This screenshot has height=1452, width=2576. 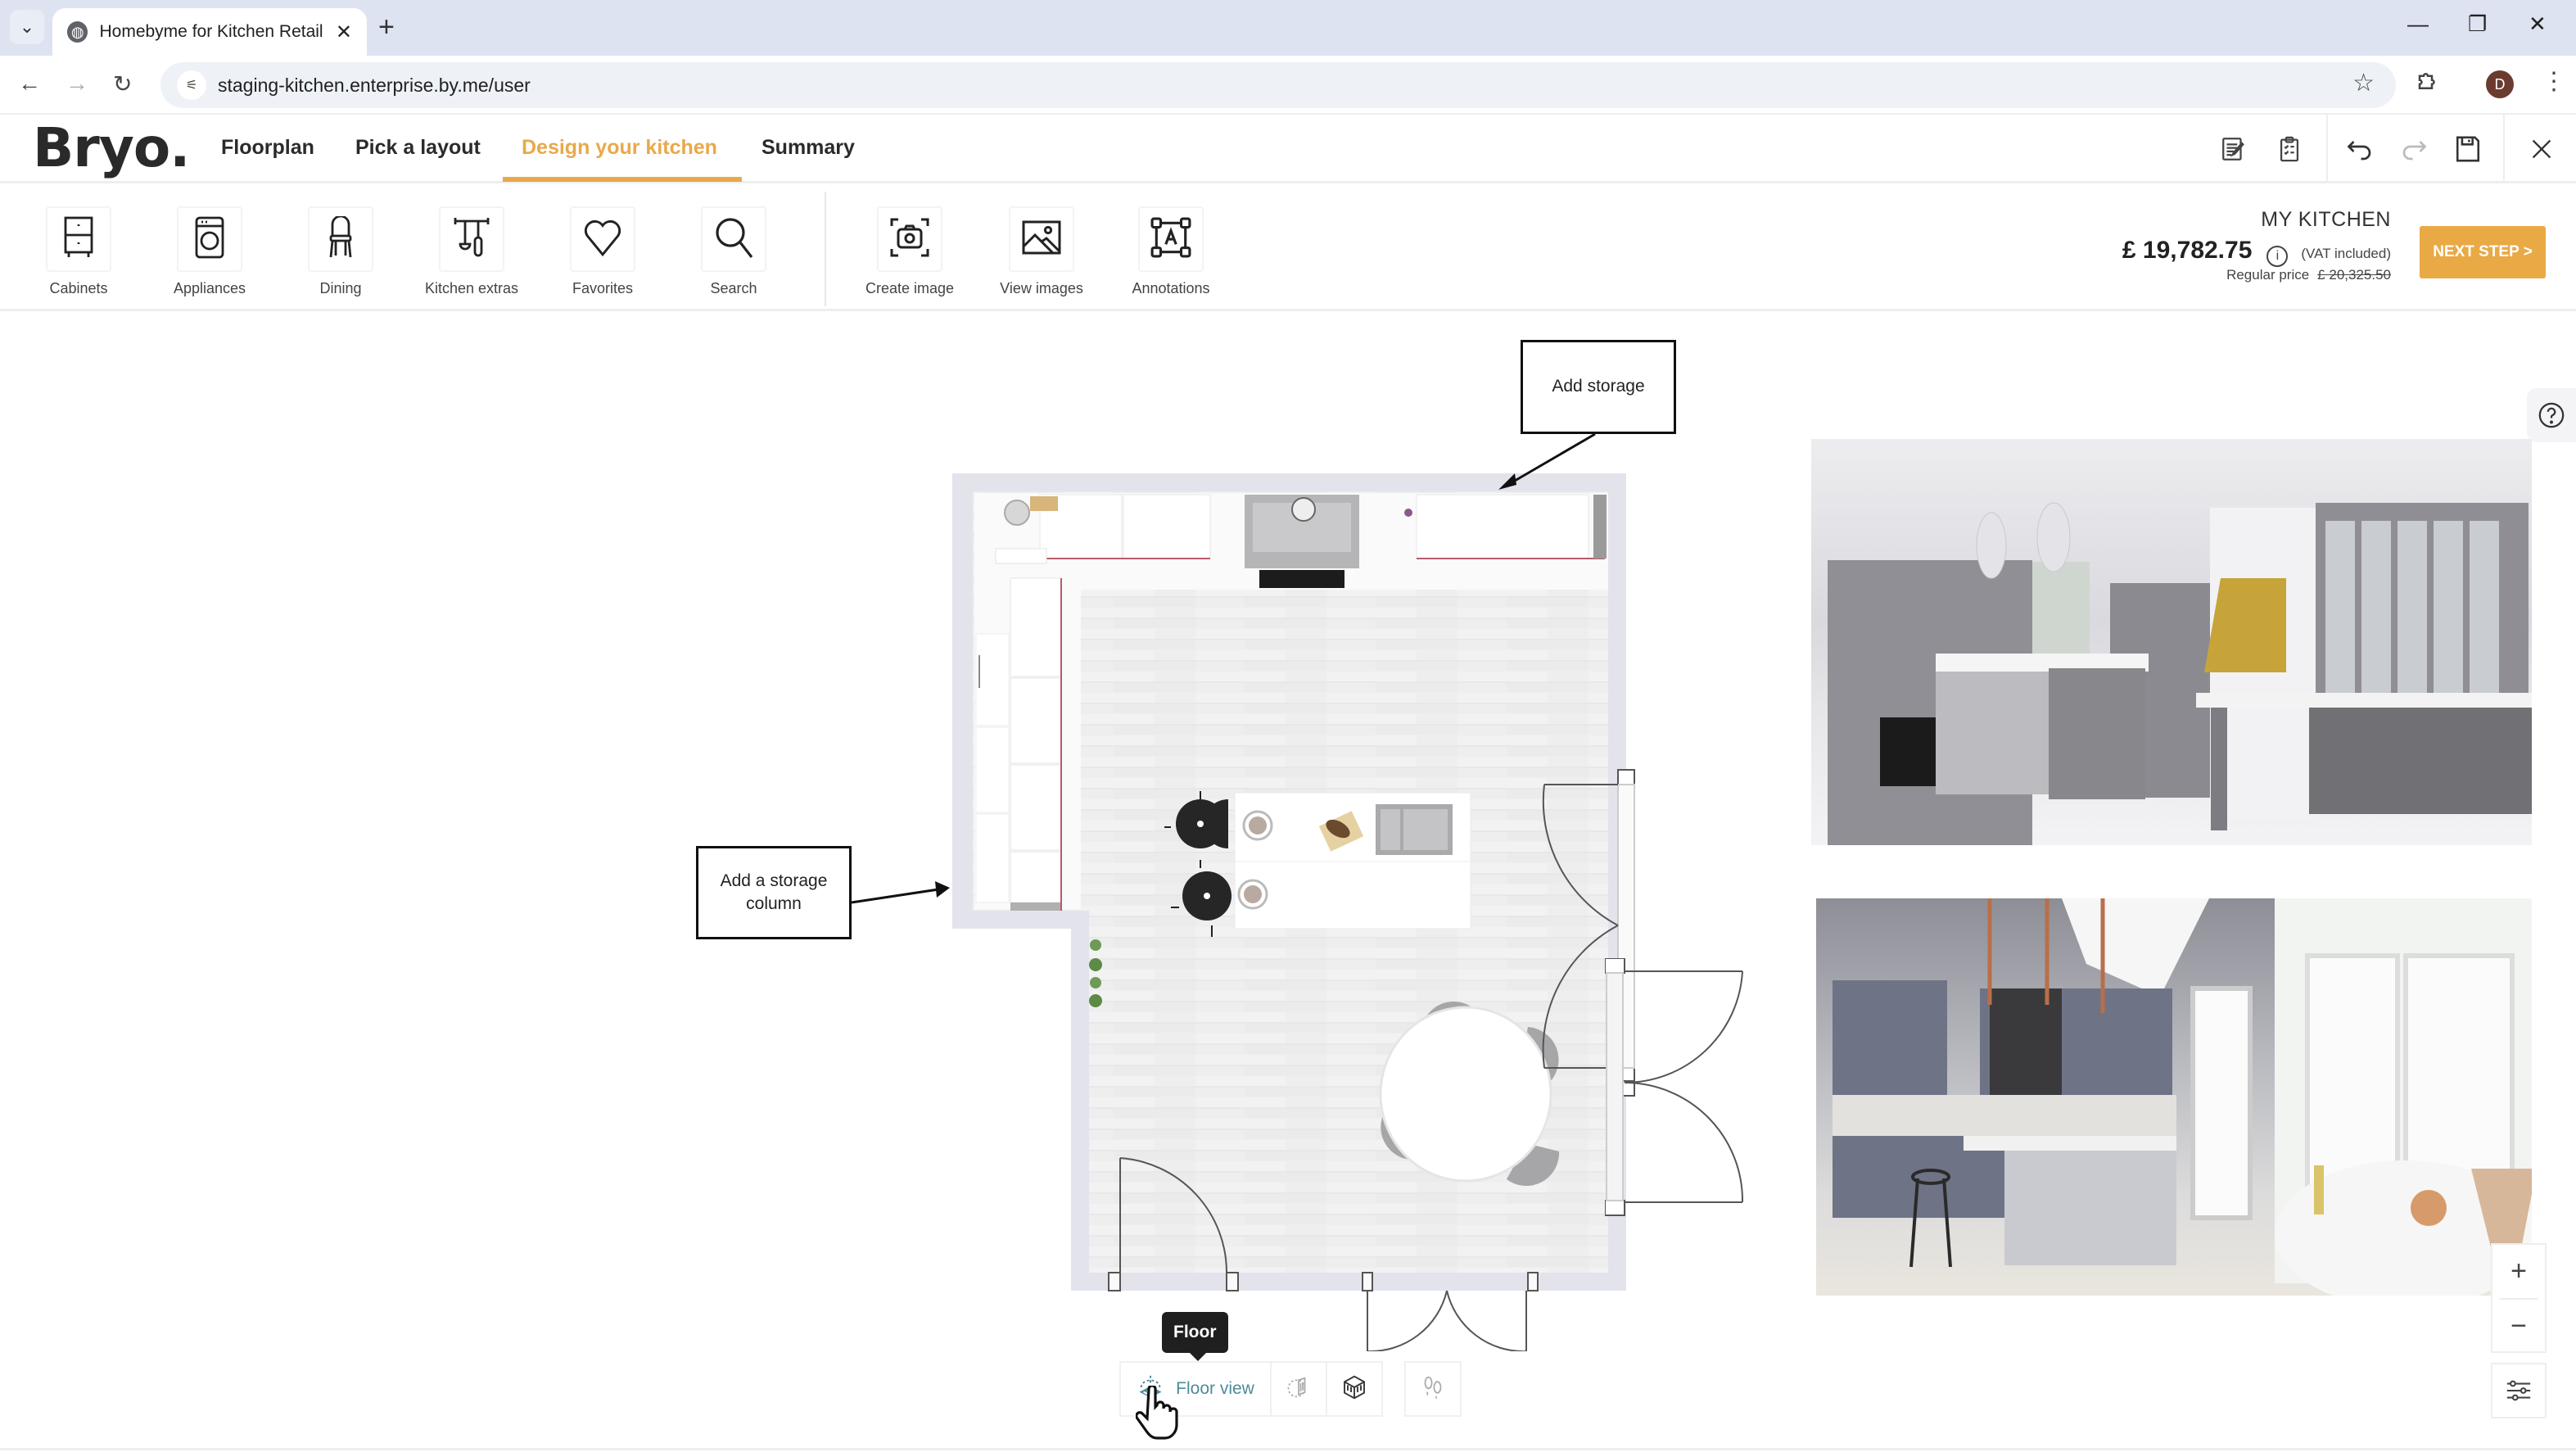 What do you see at coordinates (1678, 1089) in the screenshot?
I see `patio-door` at bounding box center [1678, 1089].